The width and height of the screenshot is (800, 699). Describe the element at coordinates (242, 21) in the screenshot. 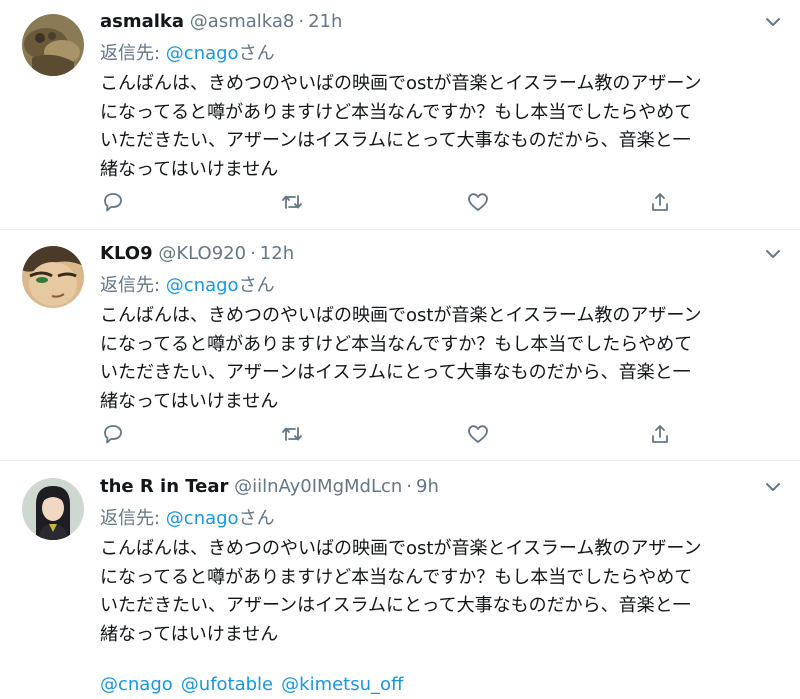

I see `user-handle: @asmalka8` at that location.